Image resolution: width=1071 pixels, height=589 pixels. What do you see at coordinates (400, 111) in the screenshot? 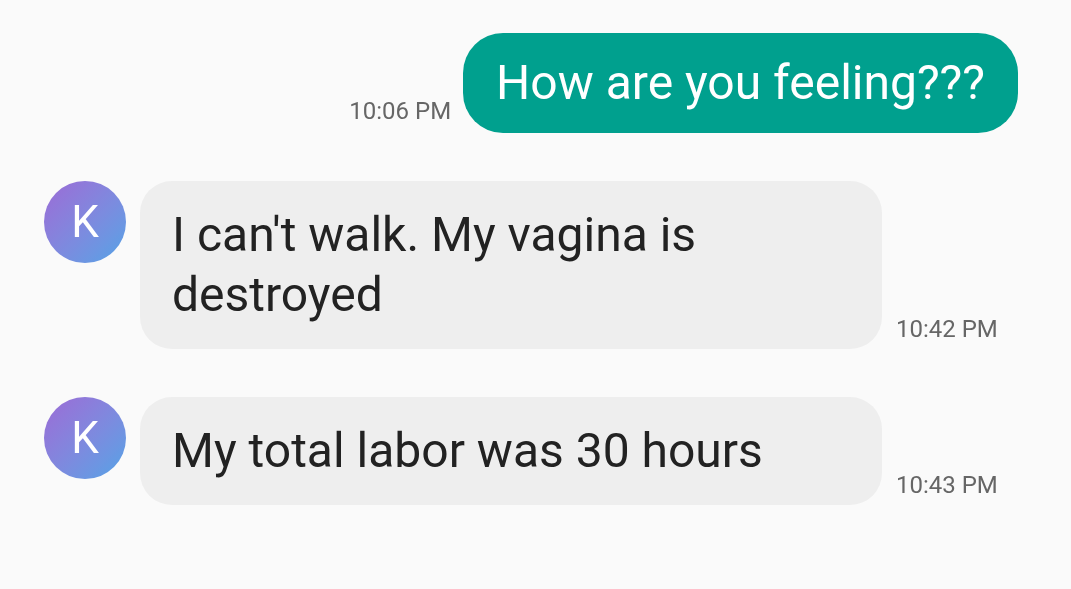
I see `message-time: 10:06 PM` at bounding box center [400, 111].